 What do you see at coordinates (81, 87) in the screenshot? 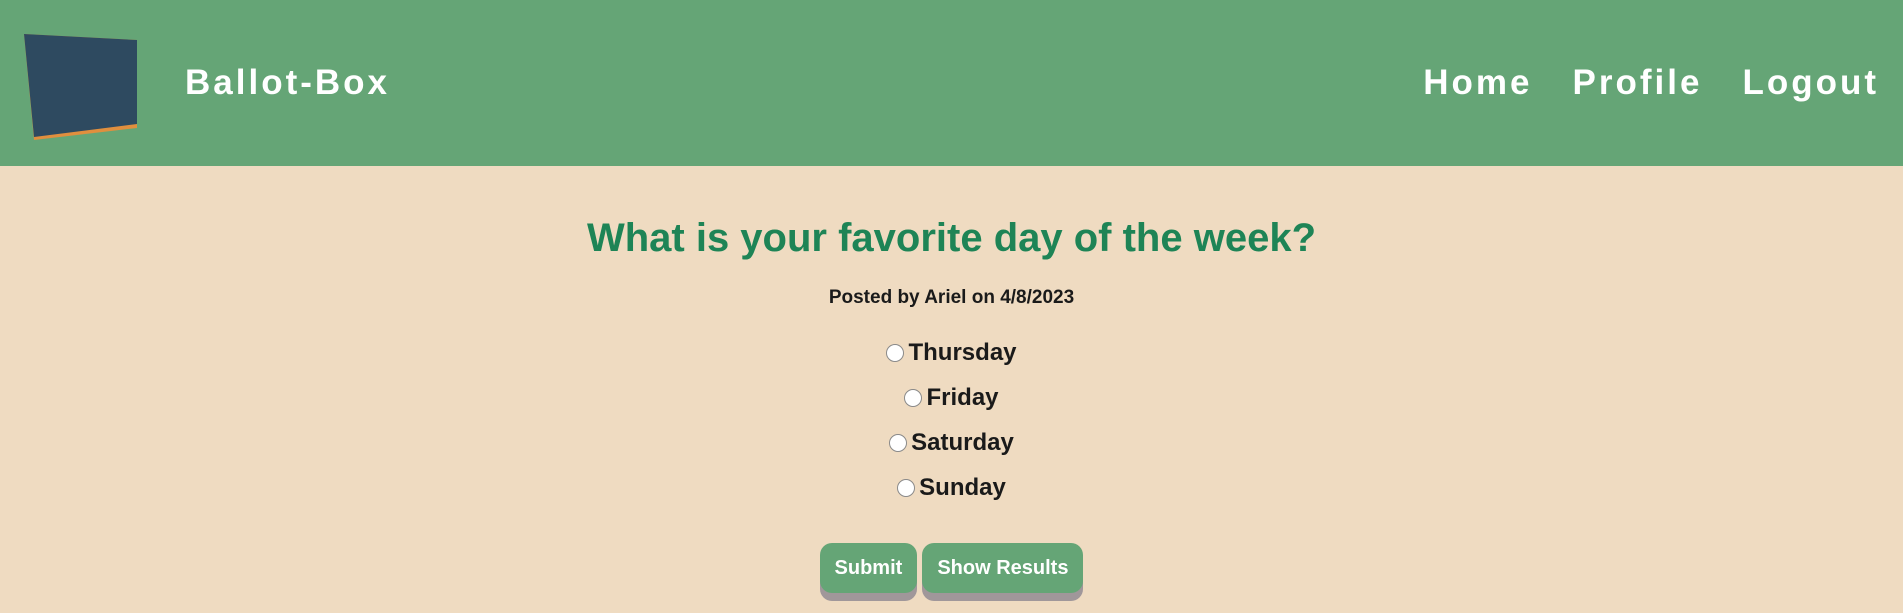
I see `logo-icon` at bounding box center [81, 87].